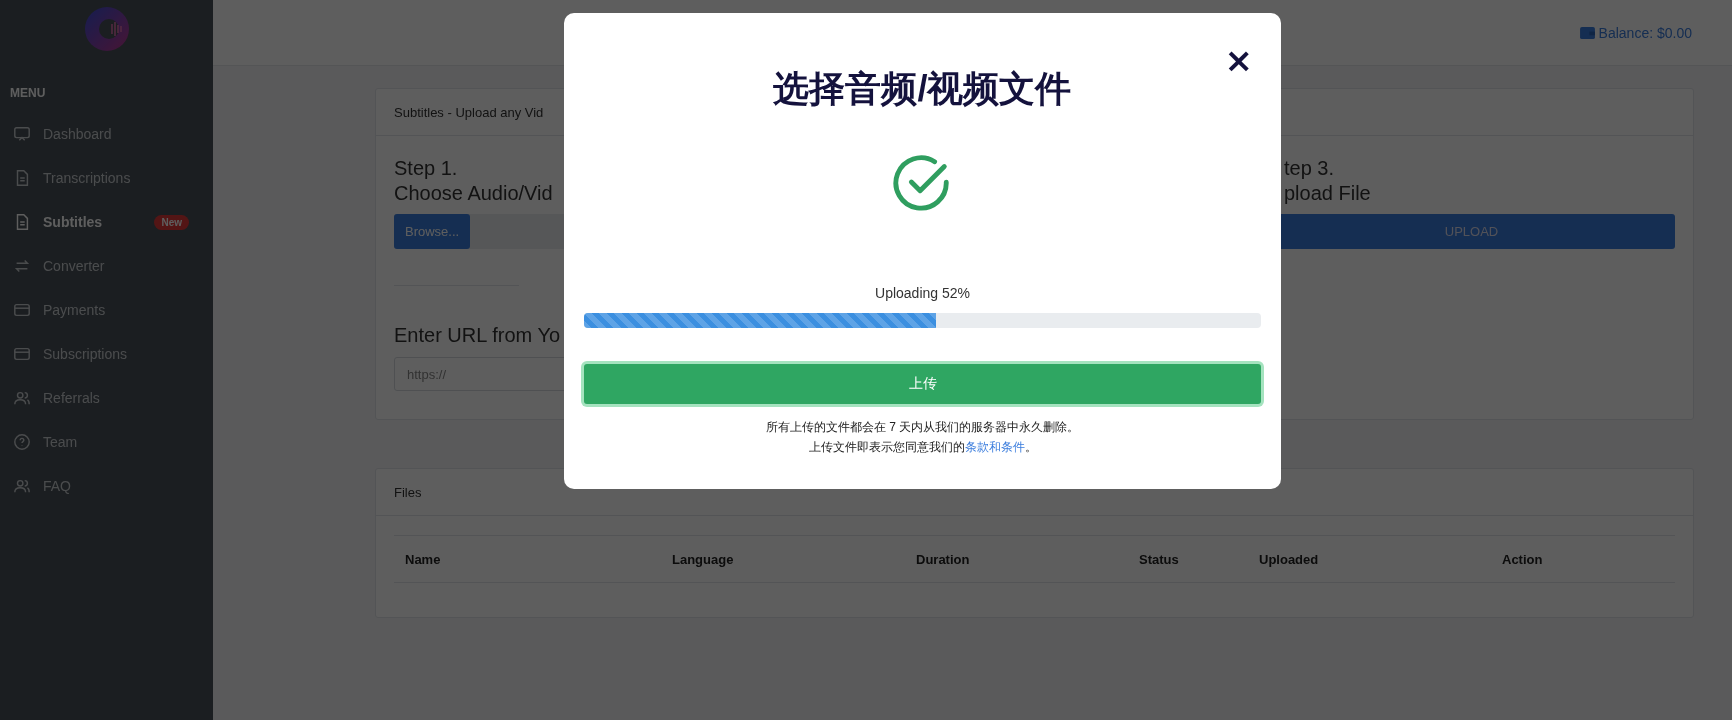 The image size is (1732, 720). I want to click on column-header: Uploaded, so click(1289, 559).